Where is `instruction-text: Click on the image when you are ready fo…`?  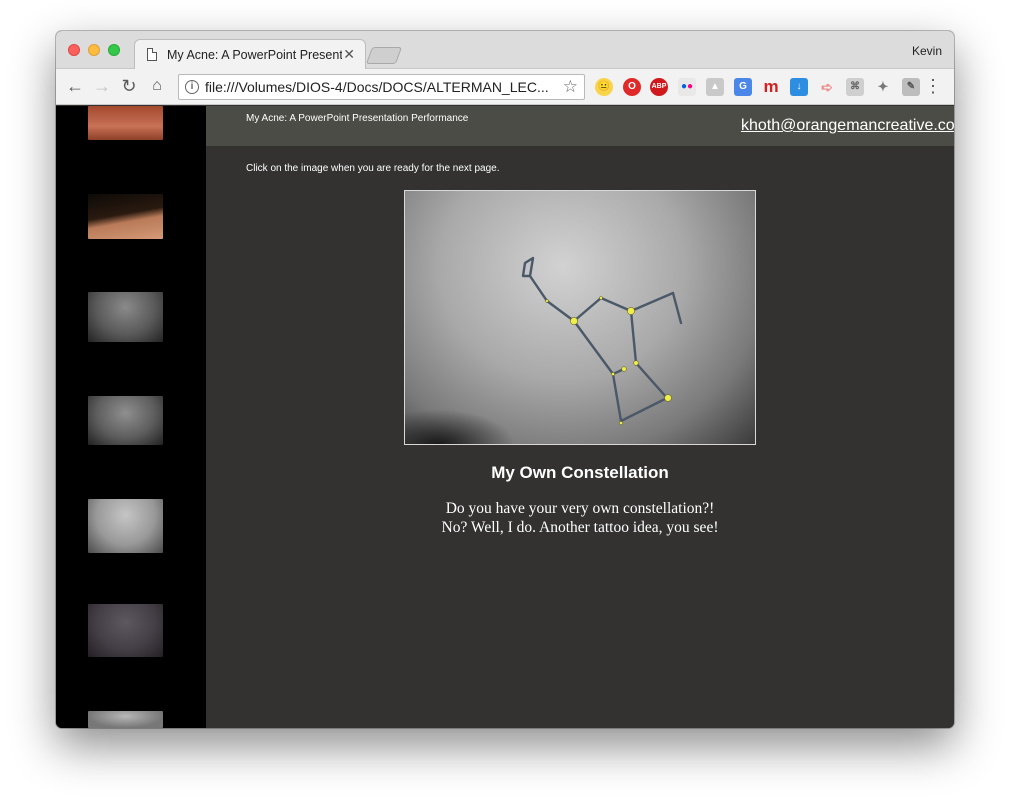
instruction-text: Click on the image when you are ready fo… is located at coordinates (373, 168).